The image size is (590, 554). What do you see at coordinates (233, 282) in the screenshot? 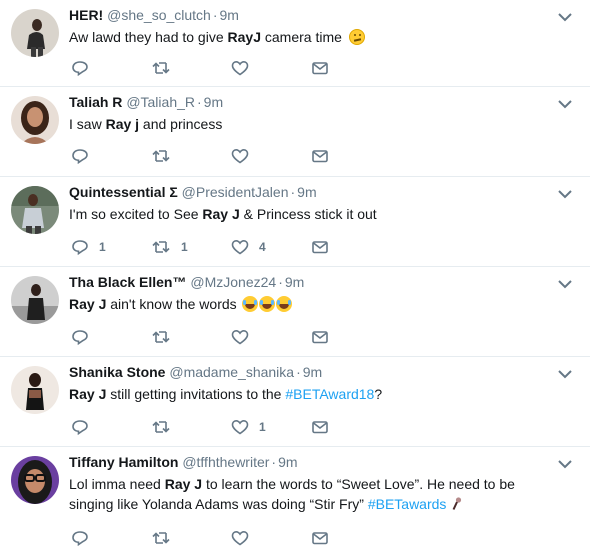
I see `username: @MzJonez24` at bounding box center [233, 282].